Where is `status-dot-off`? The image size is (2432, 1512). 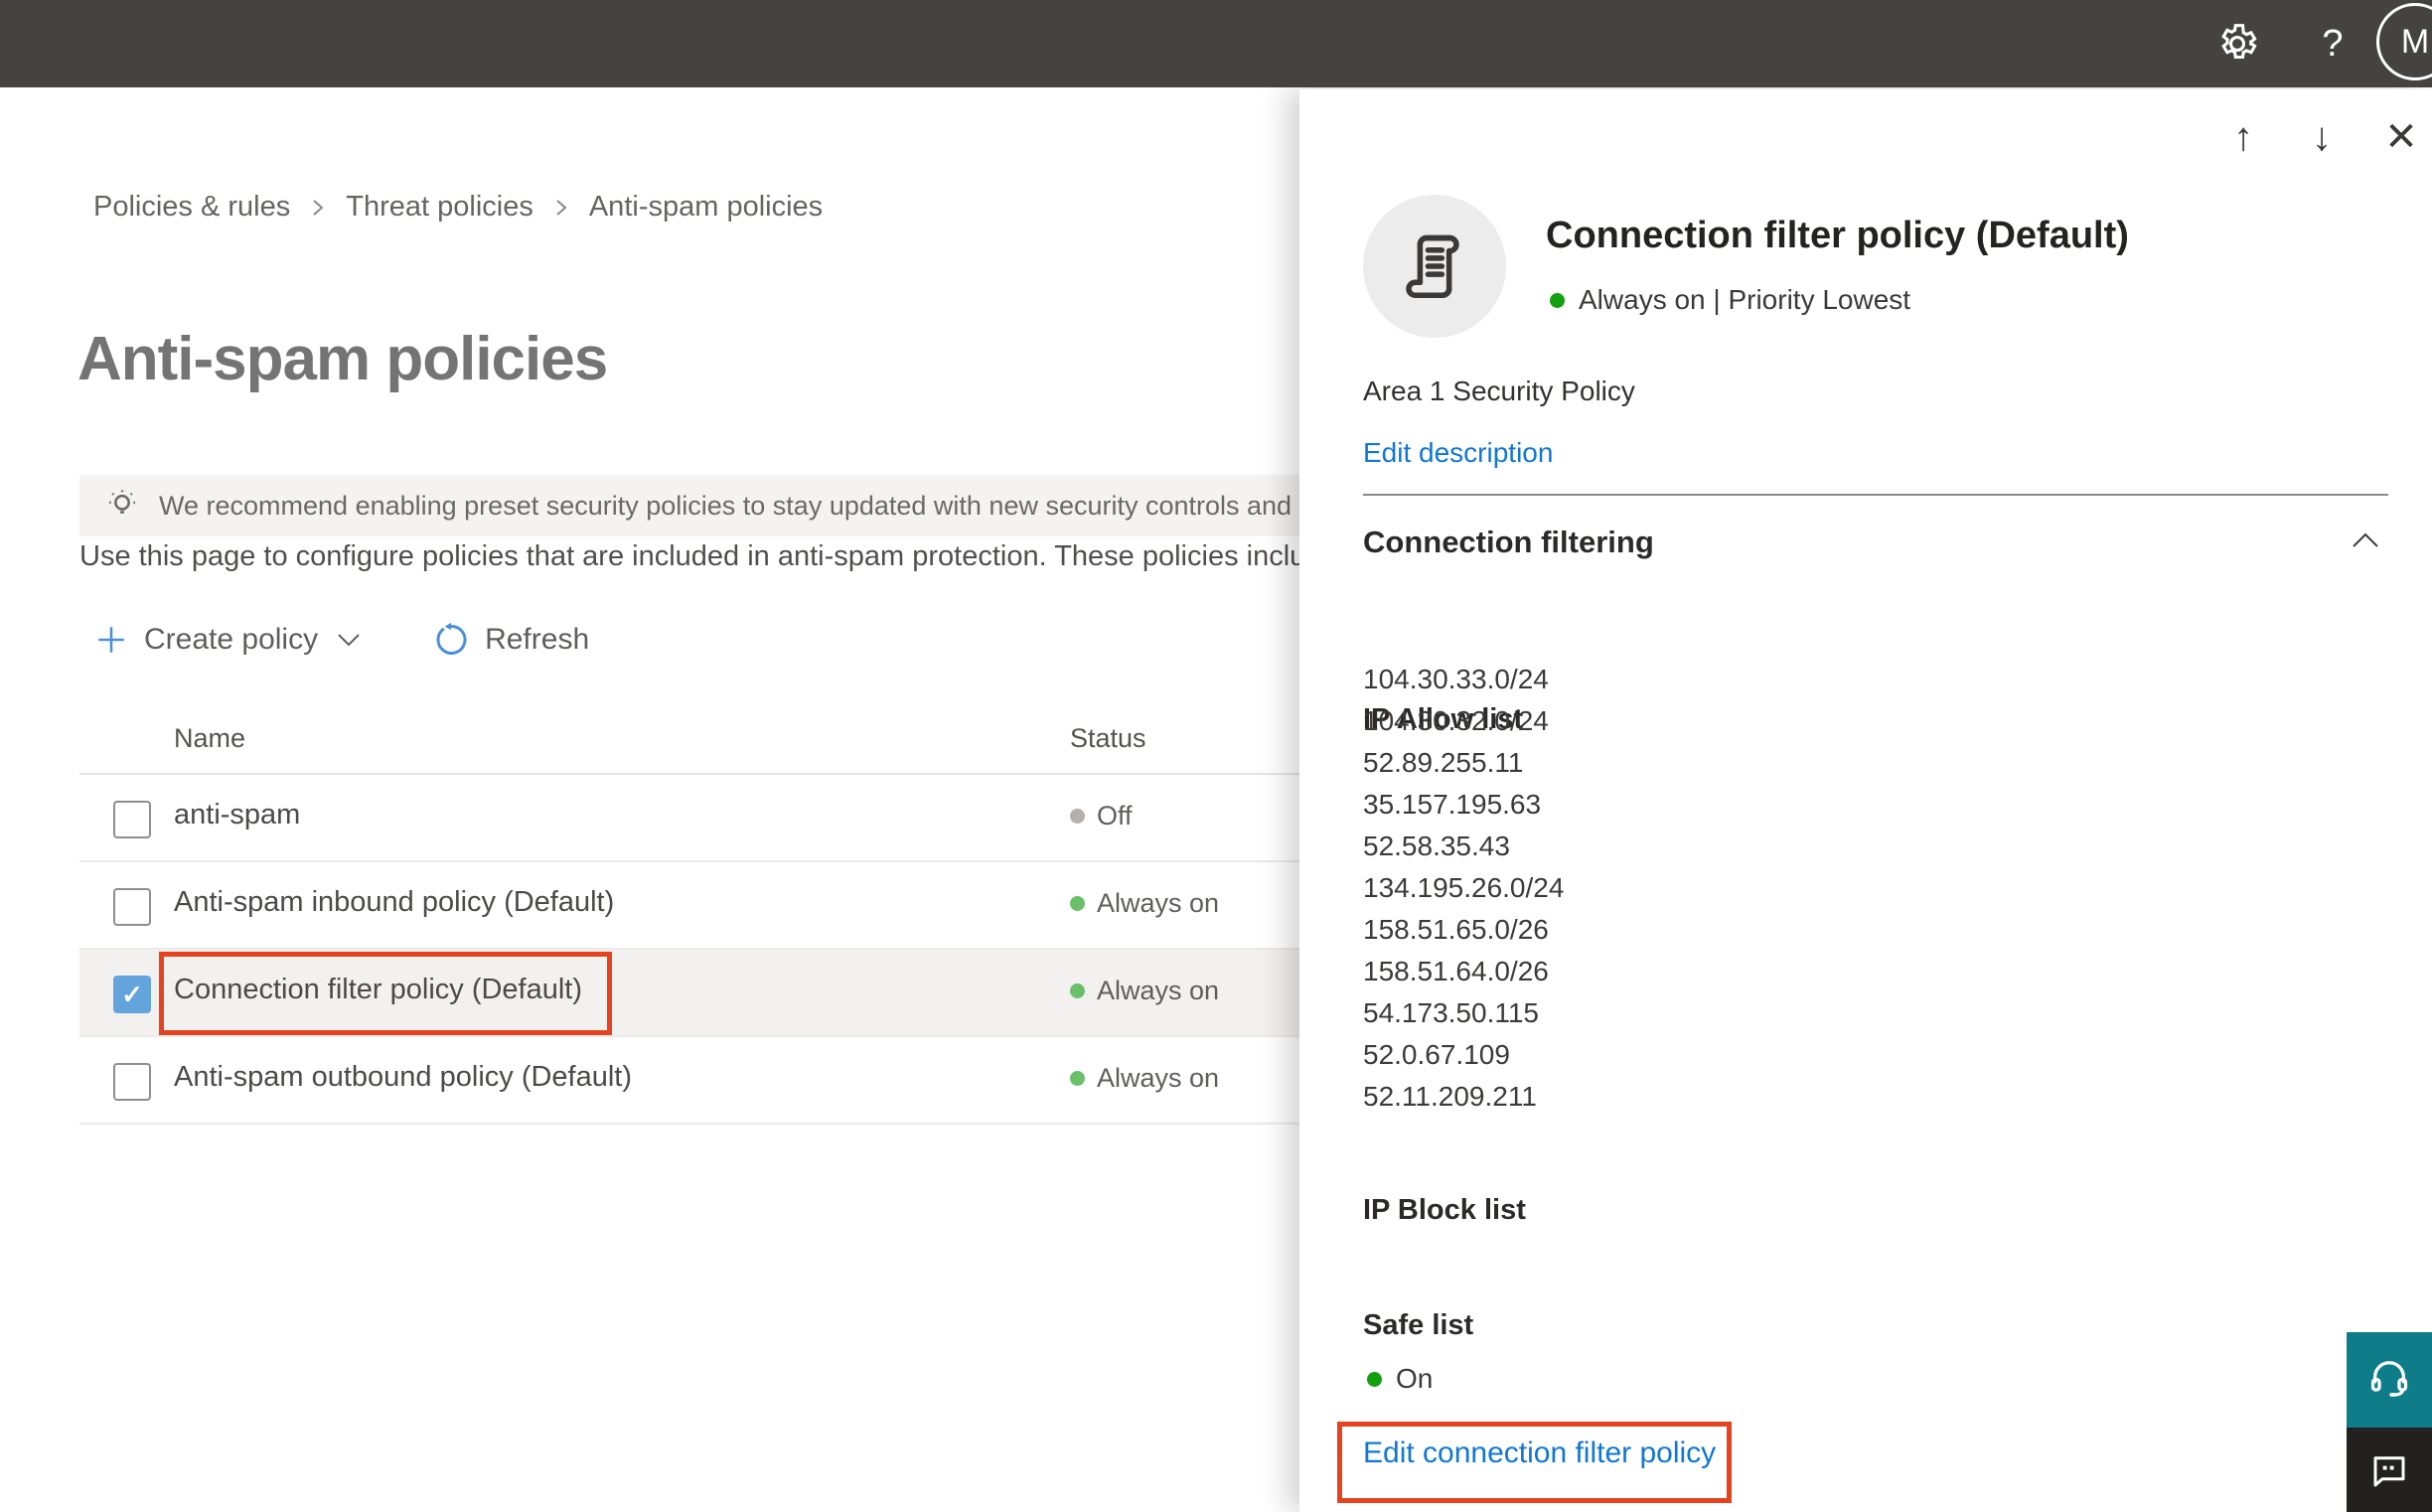
status-dot-off is located at coordinates (1077, 816).